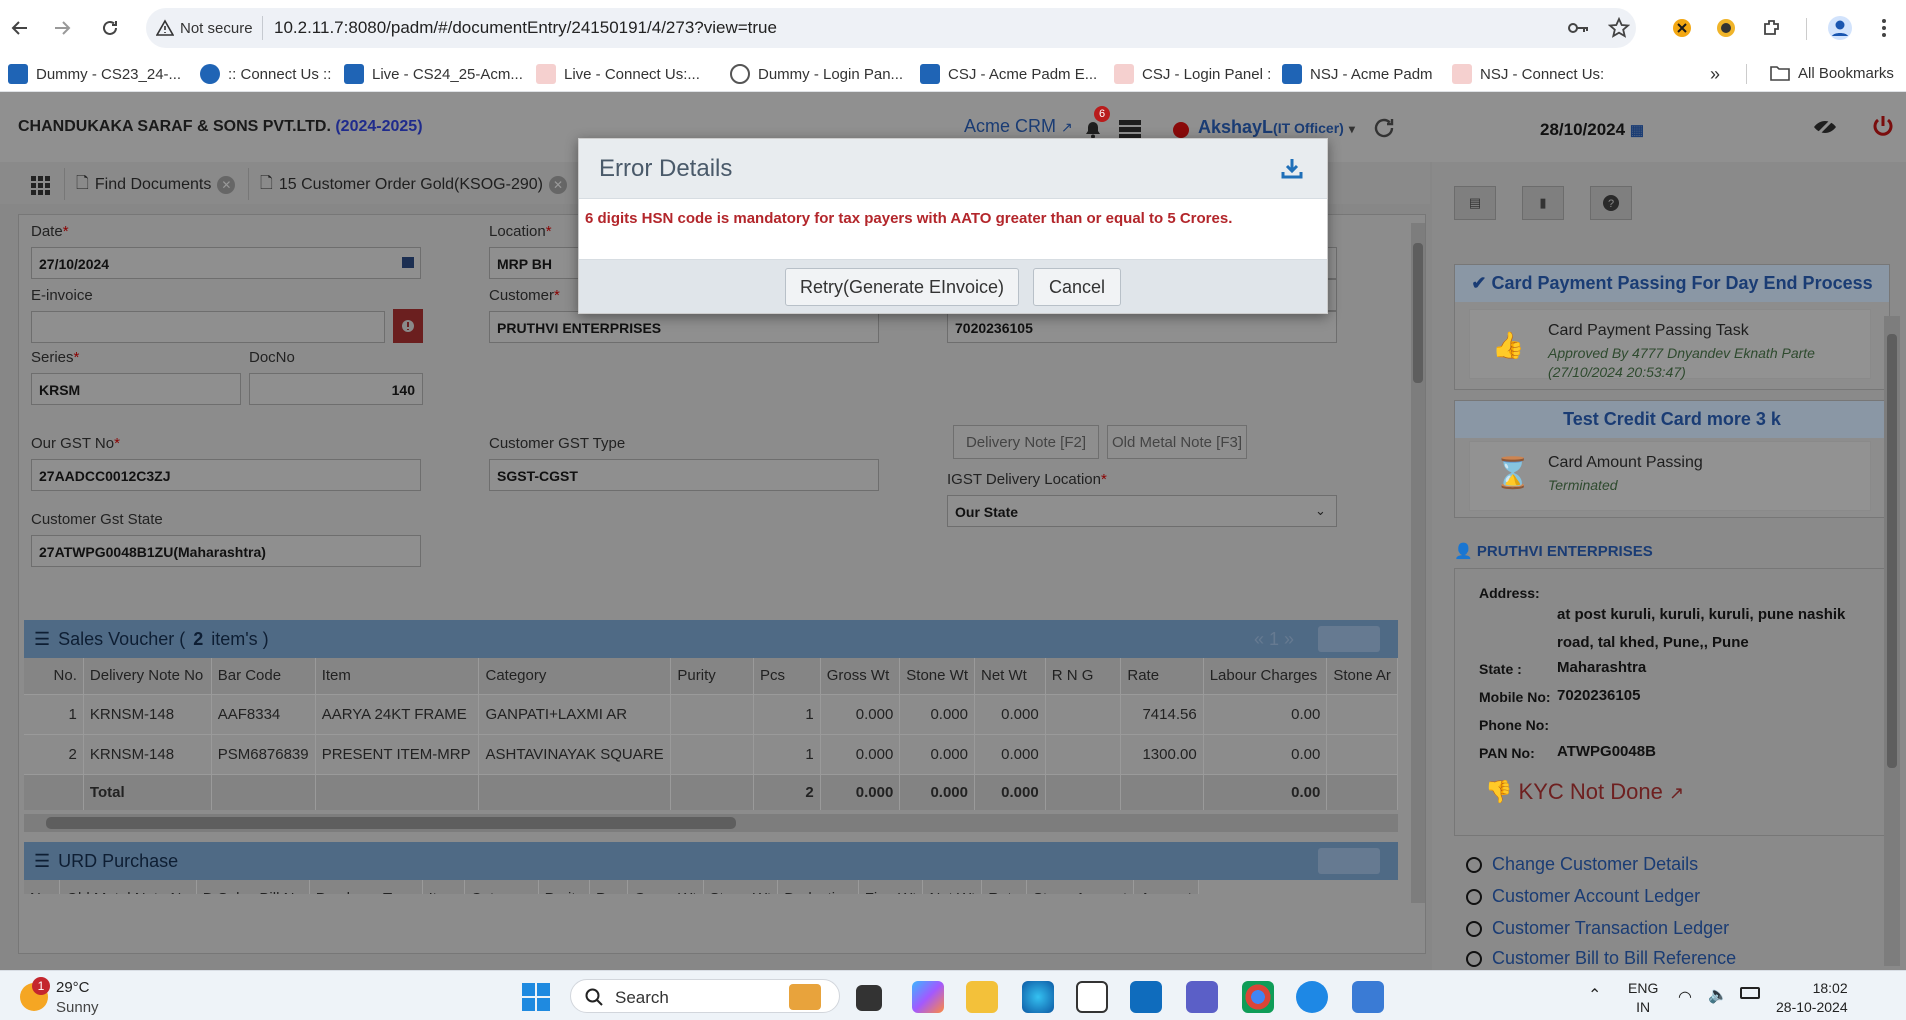 The image size is (1906, 1020). I want to click on battery-icon, so click(1750, 993).